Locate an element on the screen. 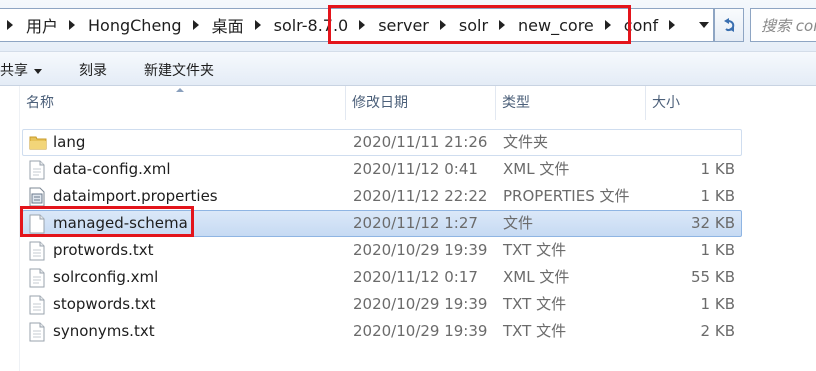  file-type: 文件夹 is located at coordinates (526, 142).